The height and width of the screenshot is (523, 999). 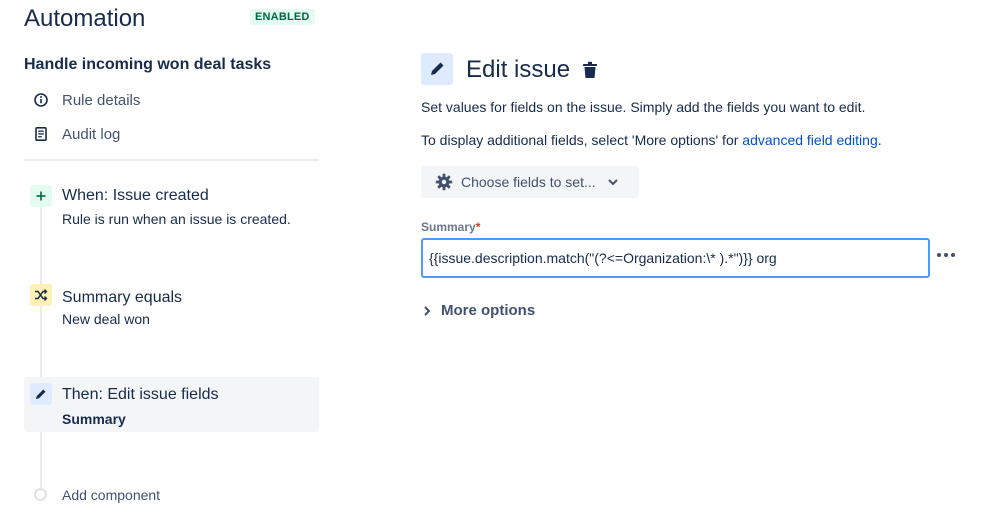 I want to click on component-title: Then: Edit issue fields, so click(x=140, y=394).